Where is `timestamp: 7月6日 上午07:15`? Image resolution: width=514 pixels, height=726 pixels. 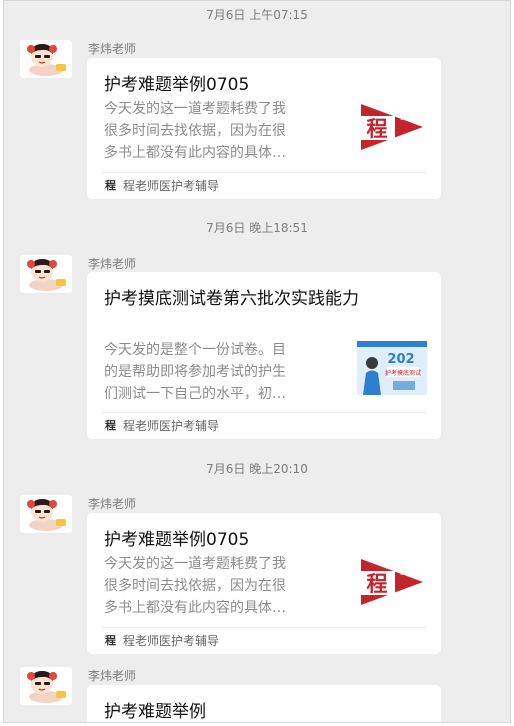 timestamp: 7月6日 上午07:15 is located at coordinates (257, 15).